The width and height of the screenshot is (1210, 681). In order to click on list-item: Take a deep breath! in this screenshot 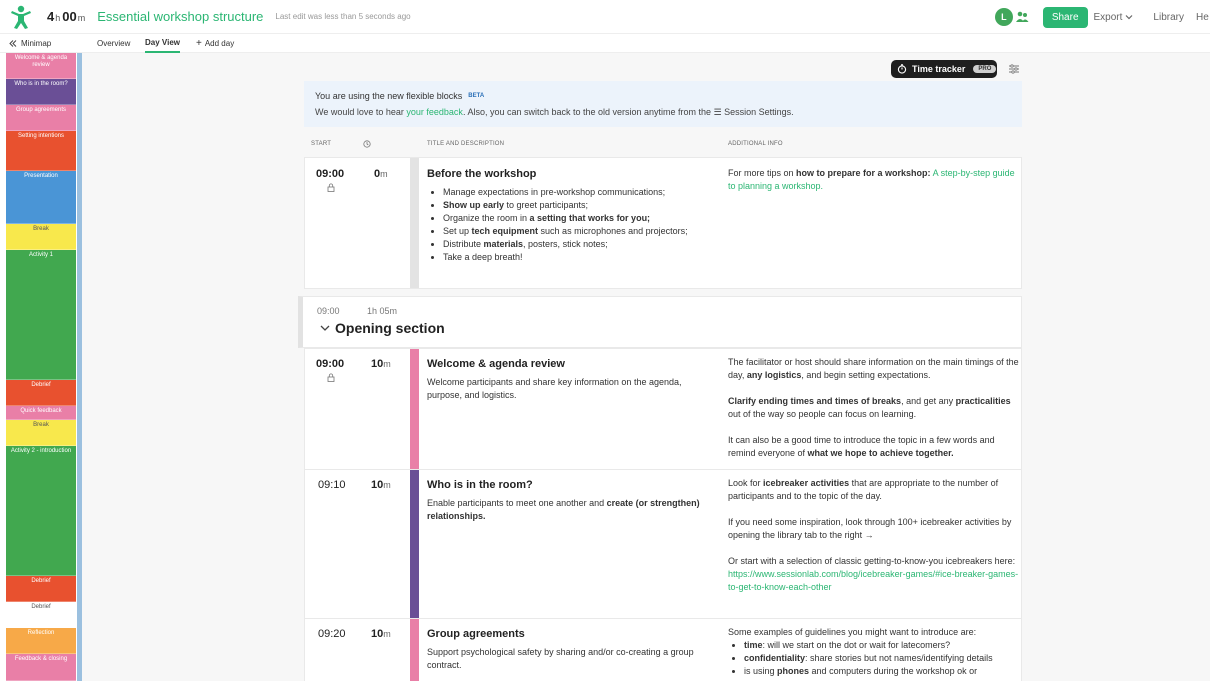, I will do `click(580, 257)`.